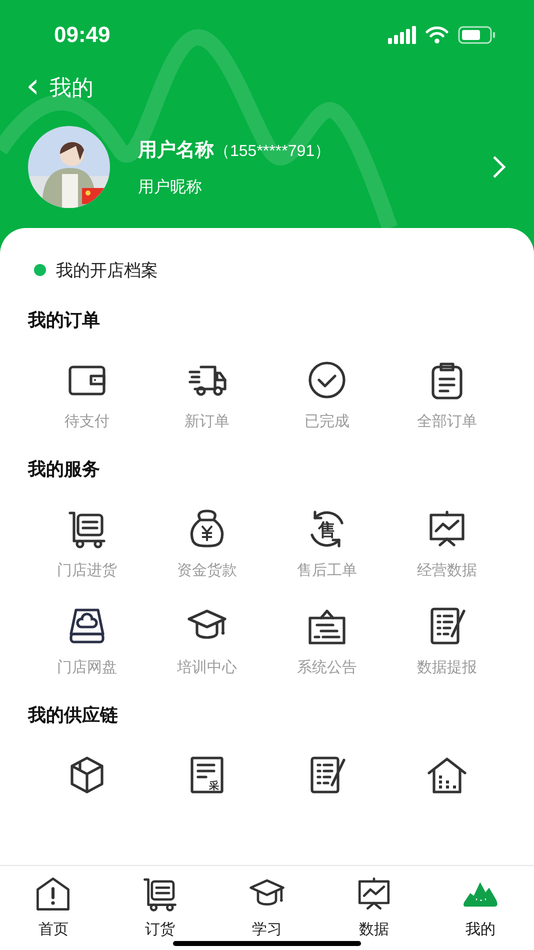 Image resolution: width=534 pixels, height=950 pixels. Describe the element at coordinates (481, 908) in the screenshot. I see `tab-item: 我的` at that location.